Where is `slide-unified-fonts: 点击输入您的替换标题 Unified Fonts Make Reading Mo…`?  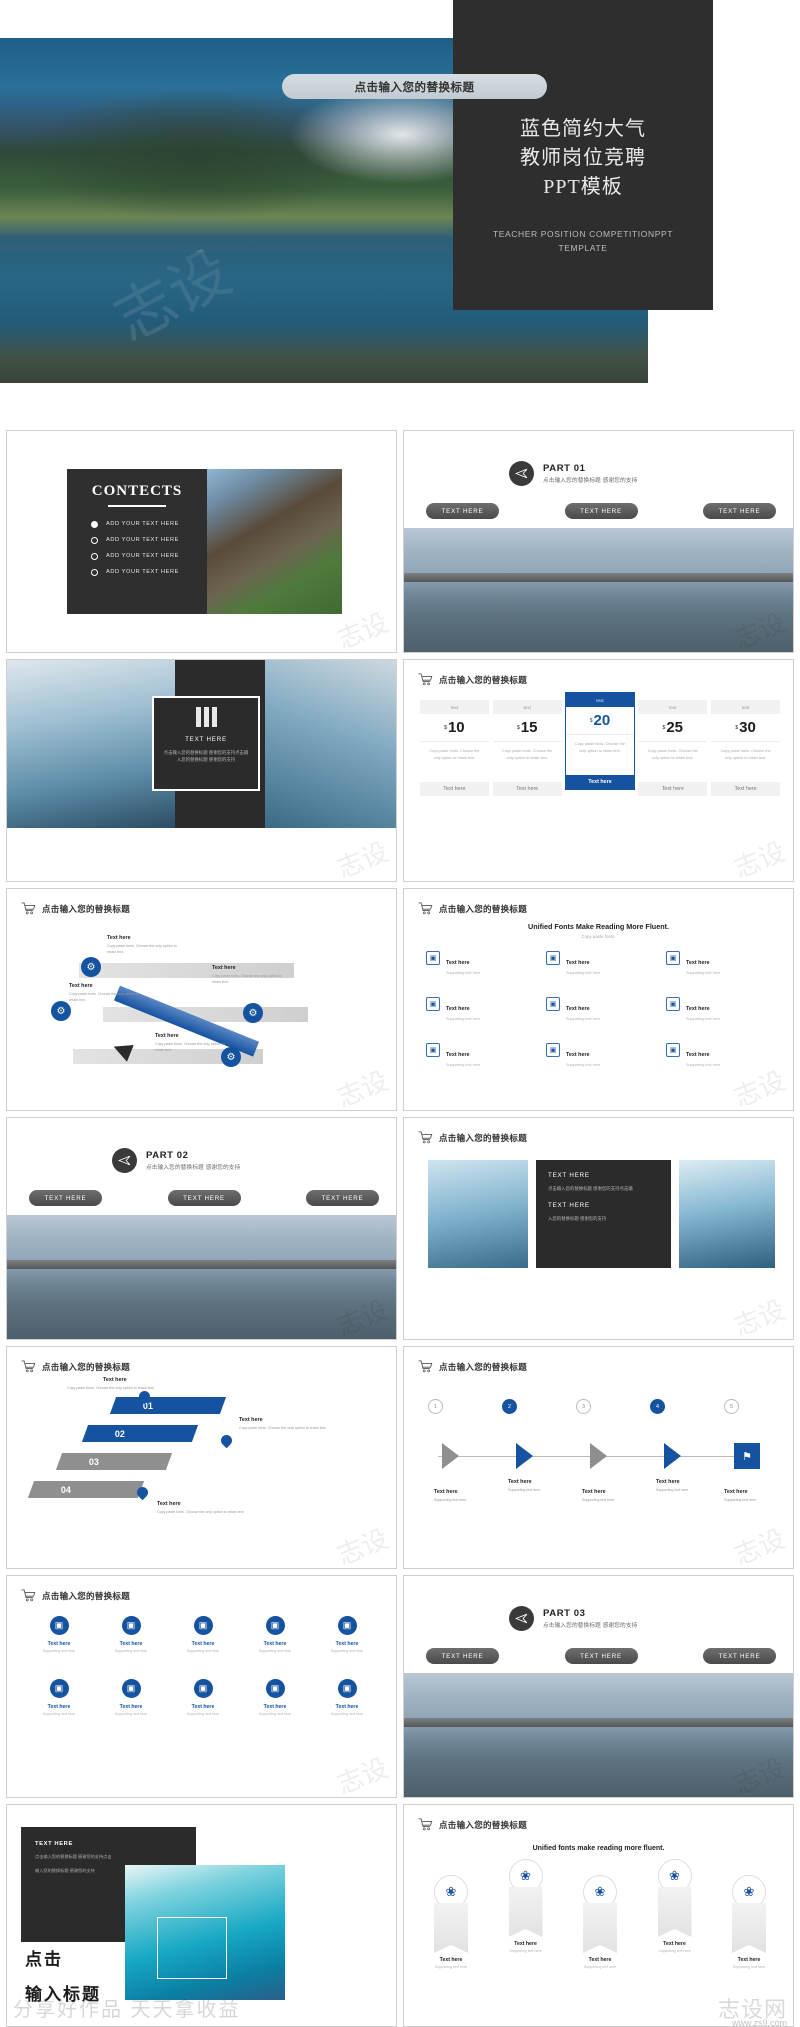 slide-unified-fonts: 点击输入您的替换标题 Unified Fonts Make Reading Mo… is located at coordinates (598, 999).